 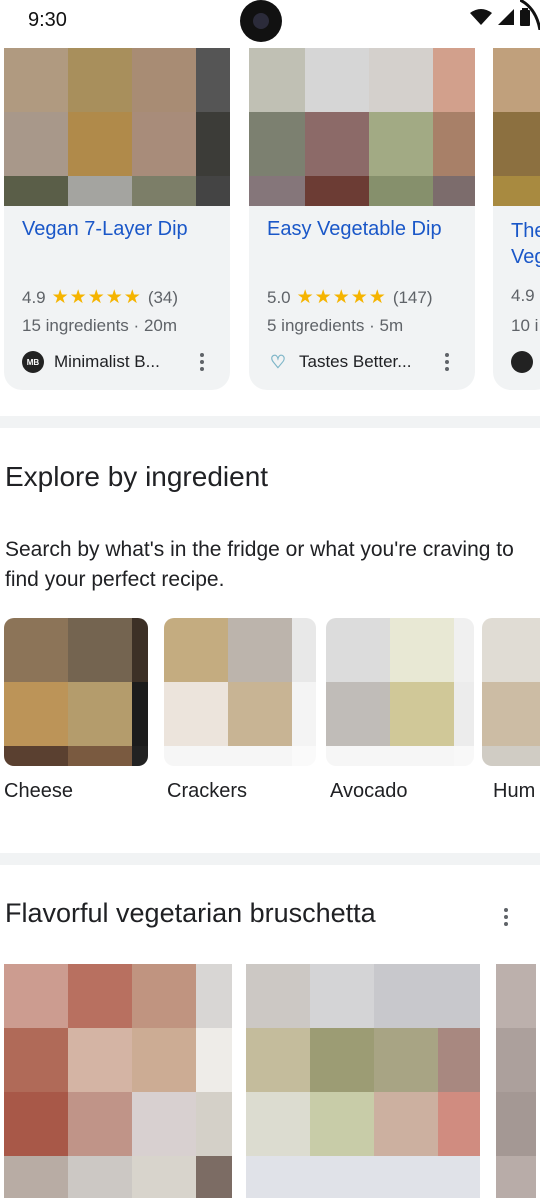 I want to click on heart-logo-icon: ♡, so click(x=278, y=361).